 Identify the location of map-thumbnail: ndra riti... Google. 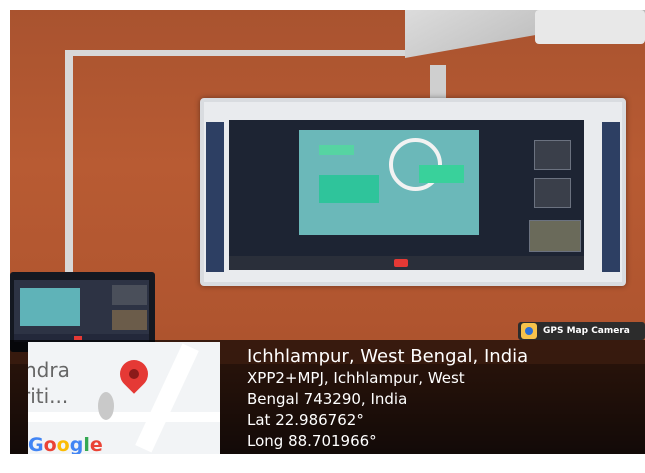
(124, 398).